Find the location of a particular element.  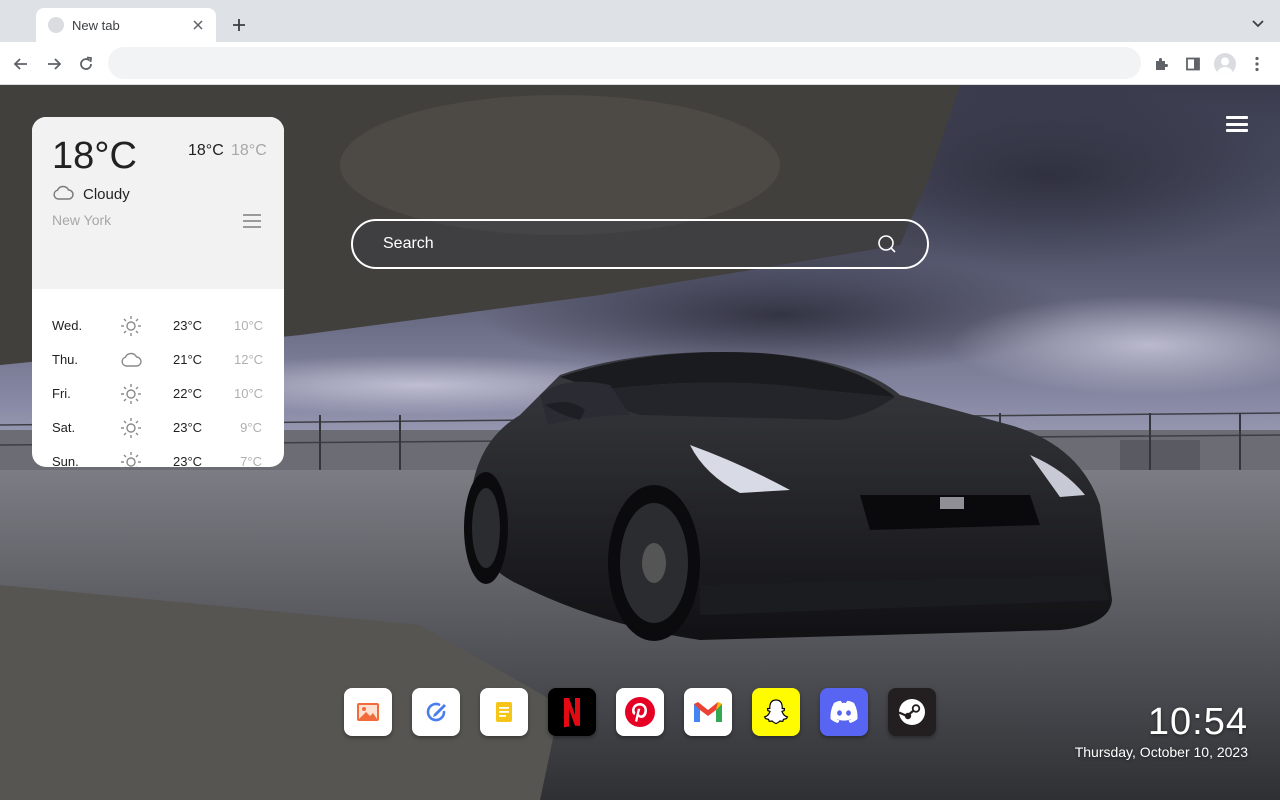

forward-icon is located at coordinates (54, 64).